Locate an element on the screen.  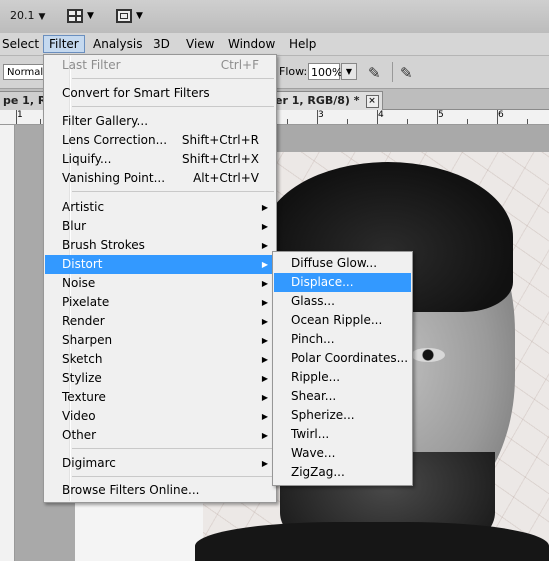
menu-item-video: Video ▶ is located at coordinates (160, 416).